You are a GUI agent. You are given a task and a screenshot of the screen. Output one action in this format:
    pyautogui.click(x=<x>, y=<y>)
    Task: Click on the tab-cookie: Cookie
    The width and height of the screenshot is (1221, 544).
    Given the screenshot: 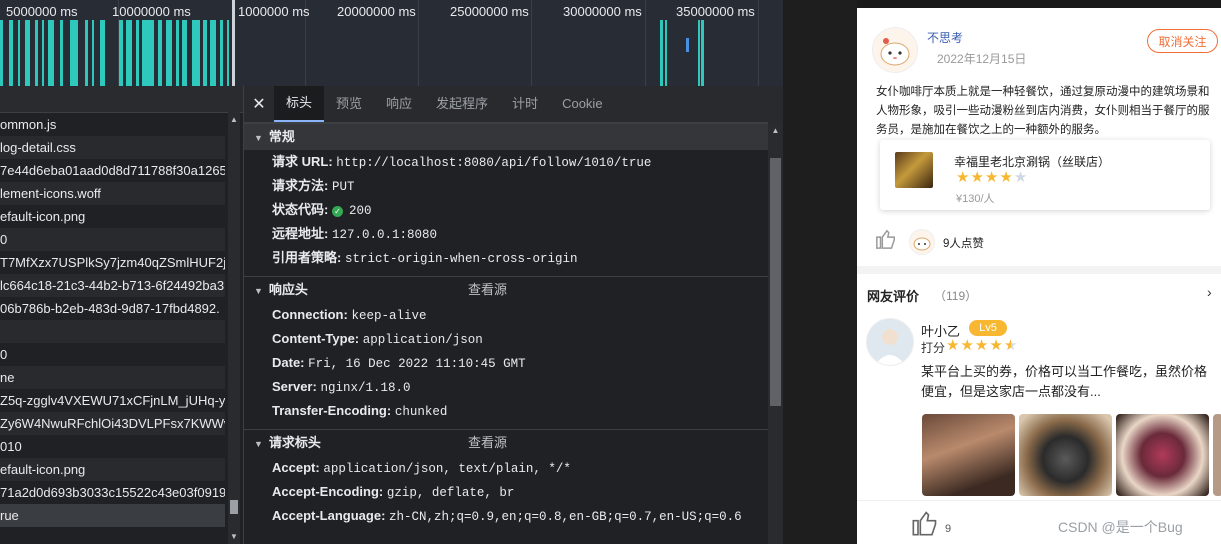 What is the action you would take?
    pyautogui.click(x=582, y=104)
    